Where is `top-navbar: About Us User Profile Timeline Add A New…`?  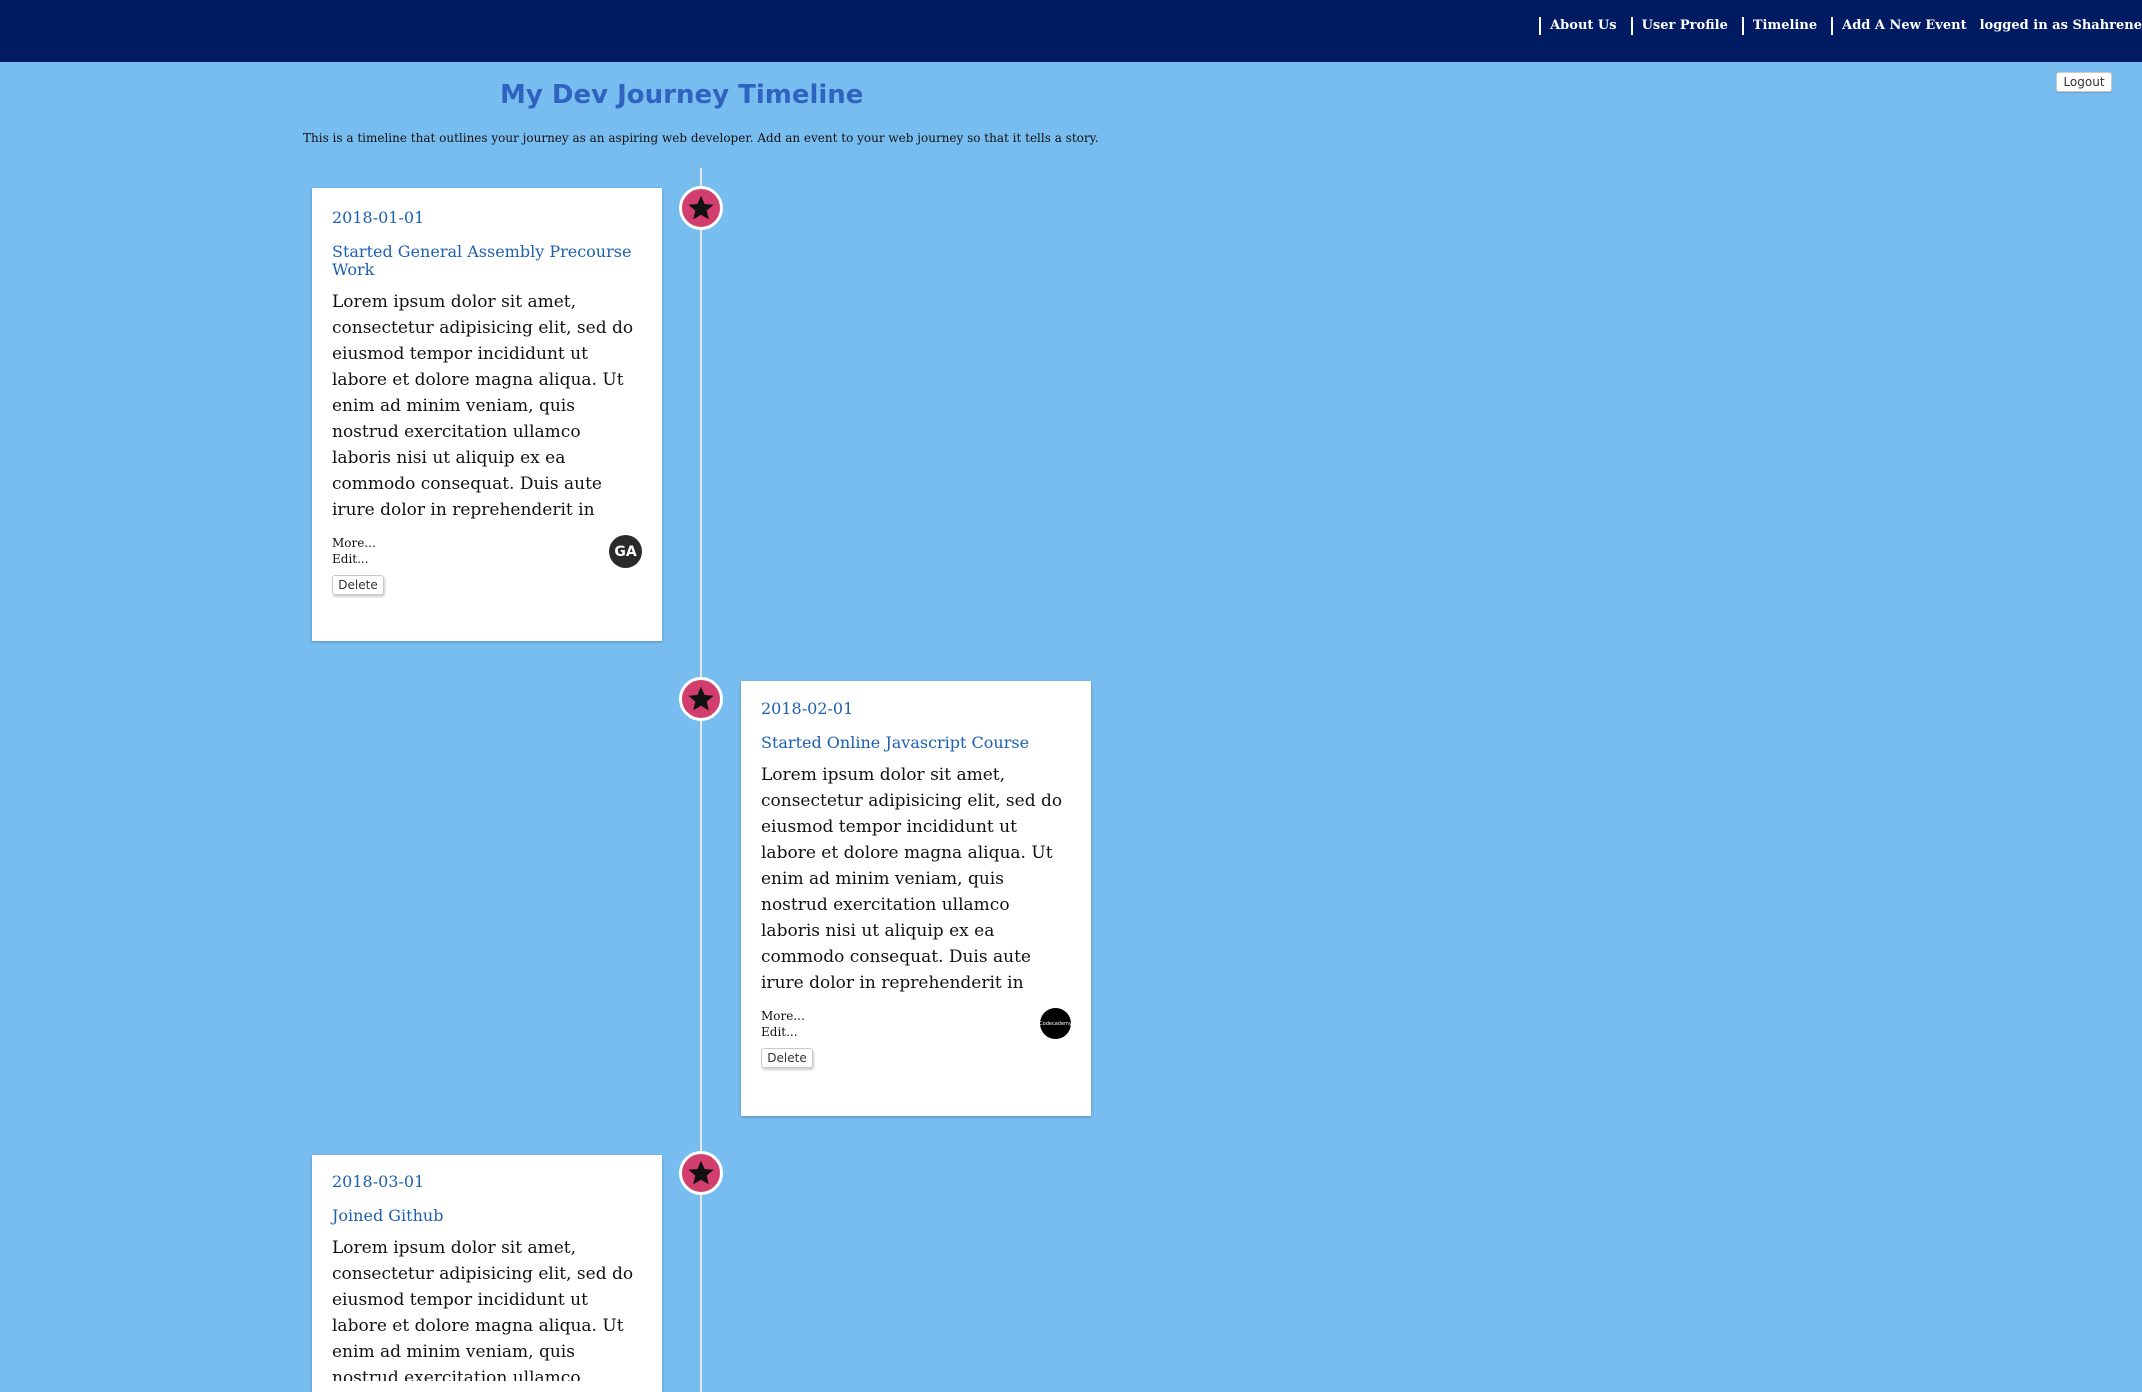
top-navbar: About Us User Profile Timeline Add A New… is located at coordinates (1071, 31).